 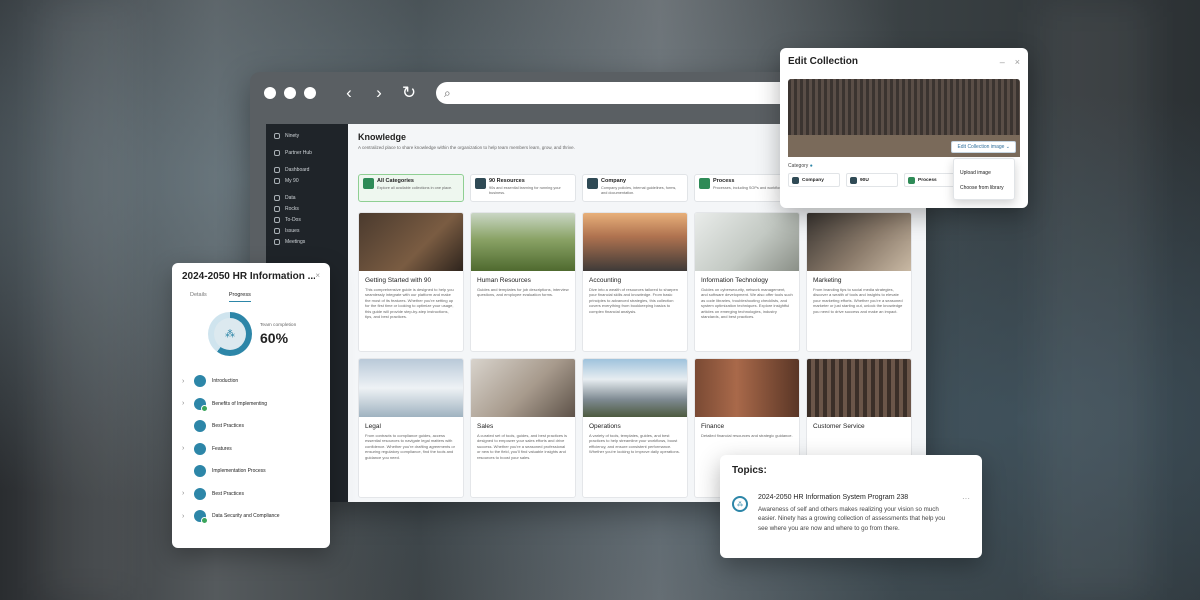 What do you see at coordinates (409, 93) in the screenshot?
I see `reload-icon: ↻` at bounding box center [409, 93].